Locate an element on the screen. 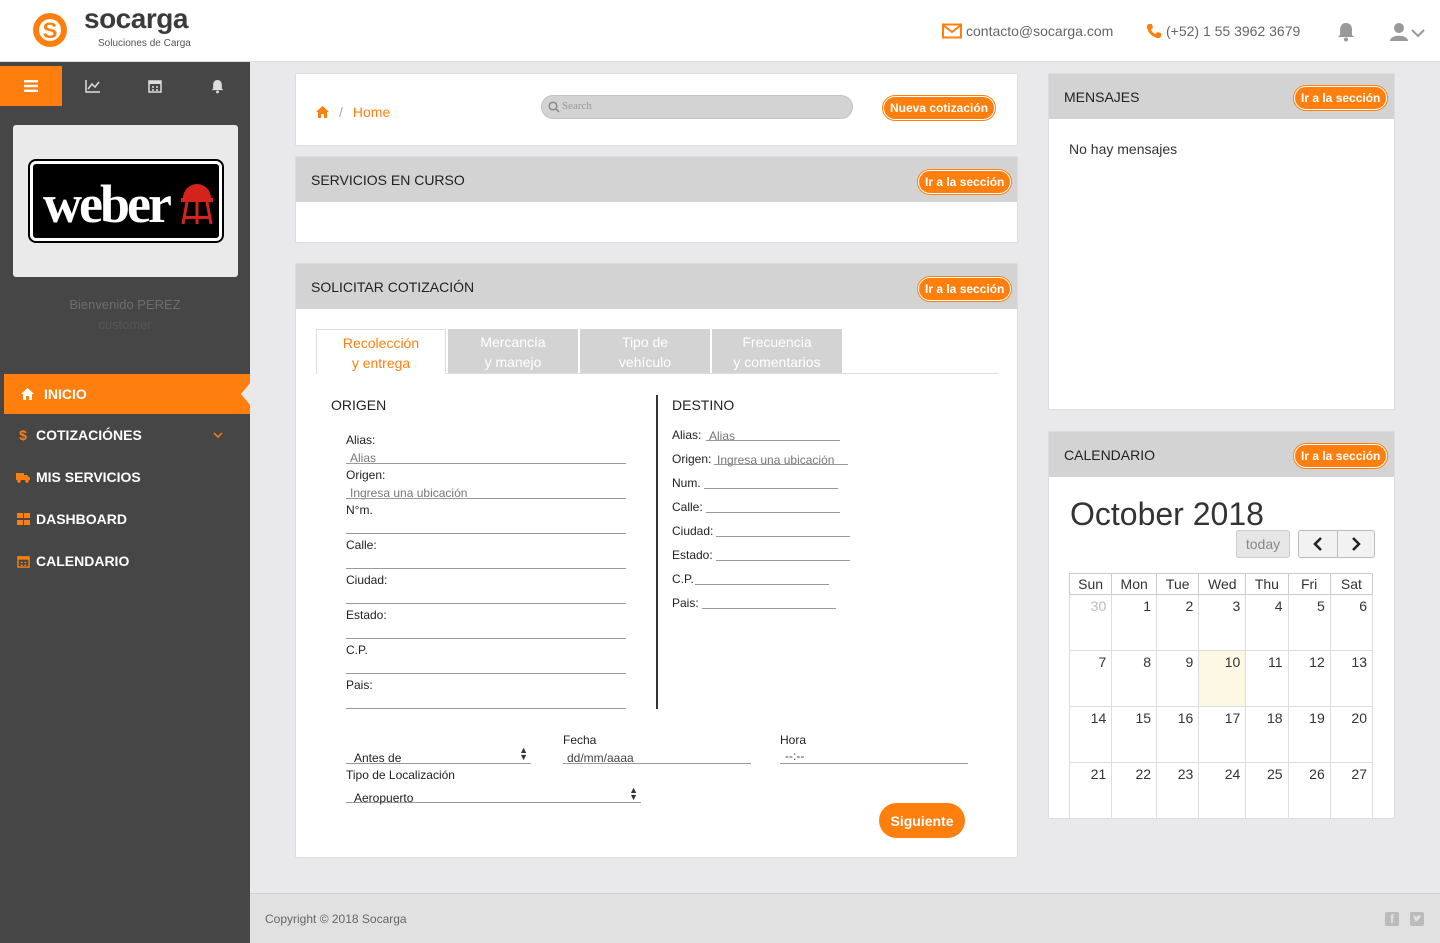  today-button: today is located at coordinates (1263, 544).